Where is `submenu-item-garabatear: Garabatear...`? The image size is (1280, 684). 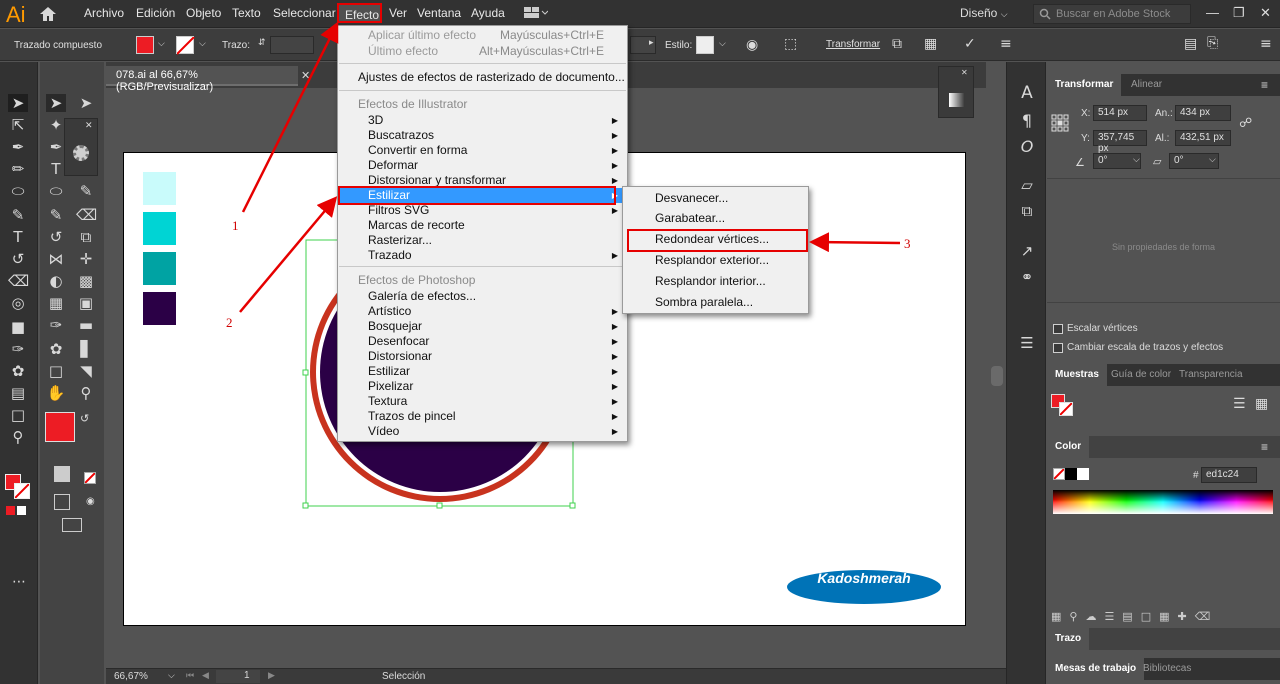
submenu-item-garabatear: Garabatear... is located at coordinates (715, 218).